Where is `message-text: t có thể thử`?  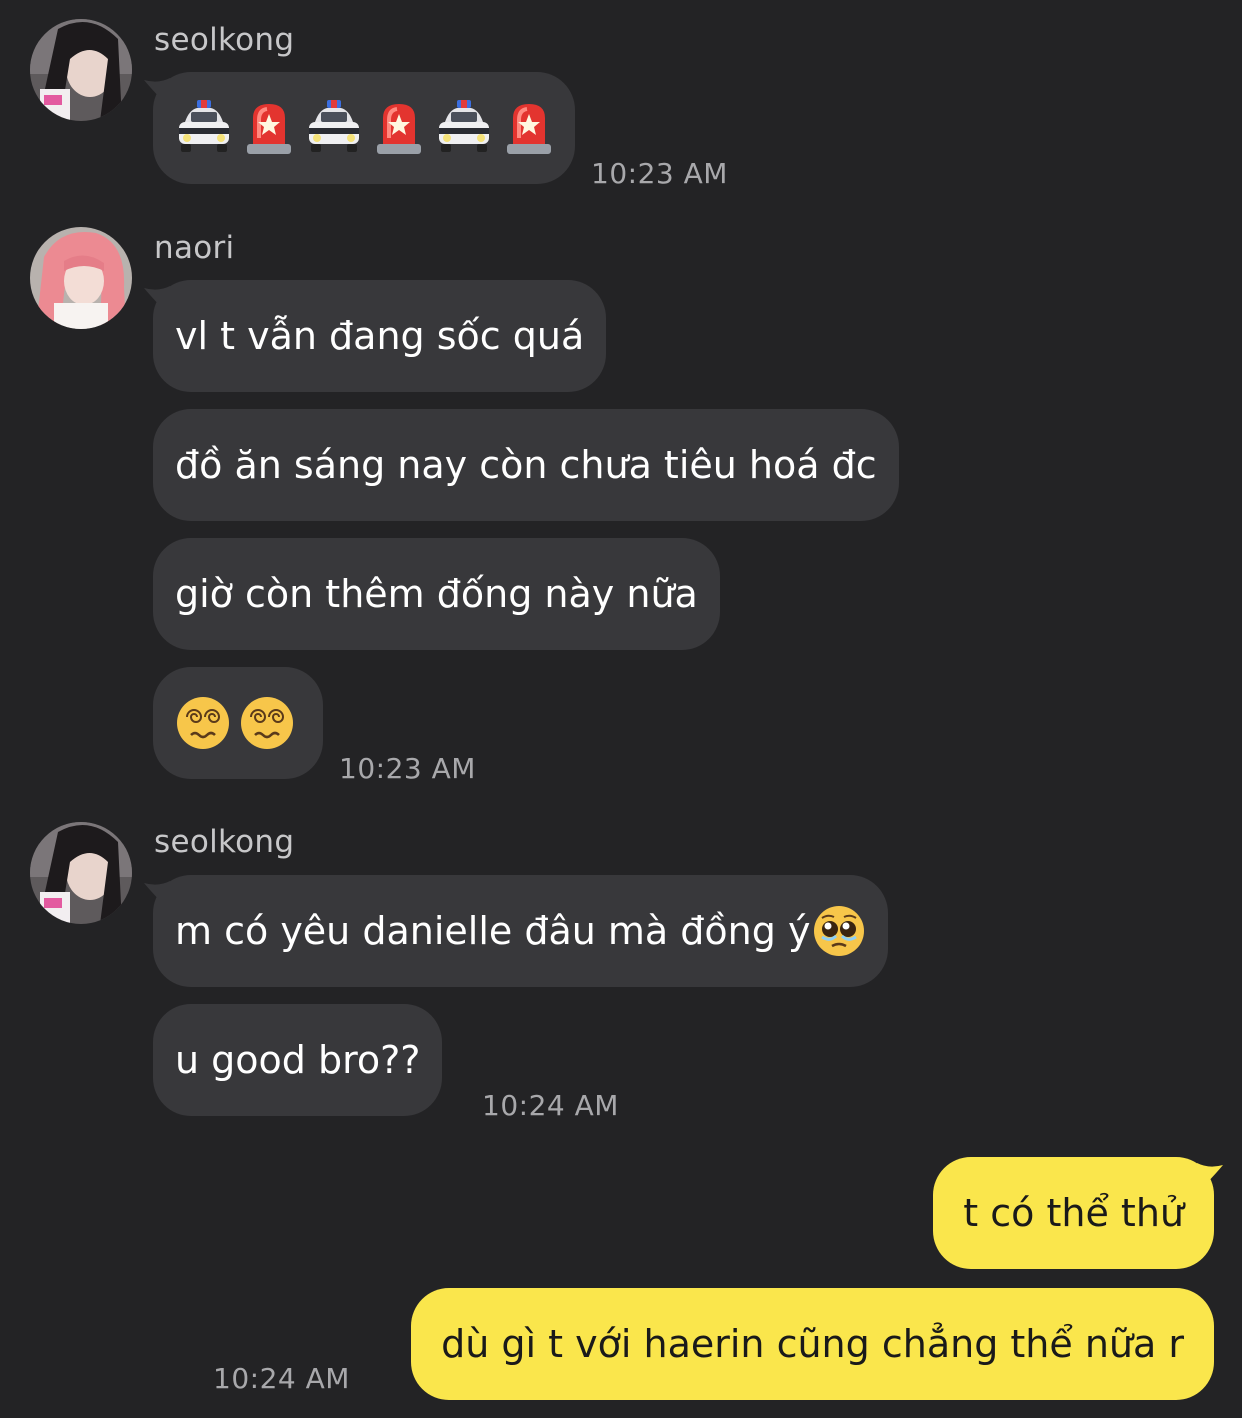
message-text: t có thể thử is located at coordinates (1073, 1213).